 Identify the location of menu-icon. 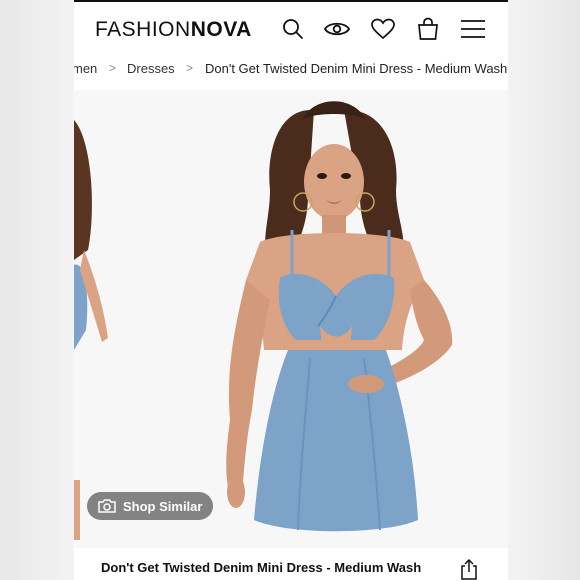
(473, 29).